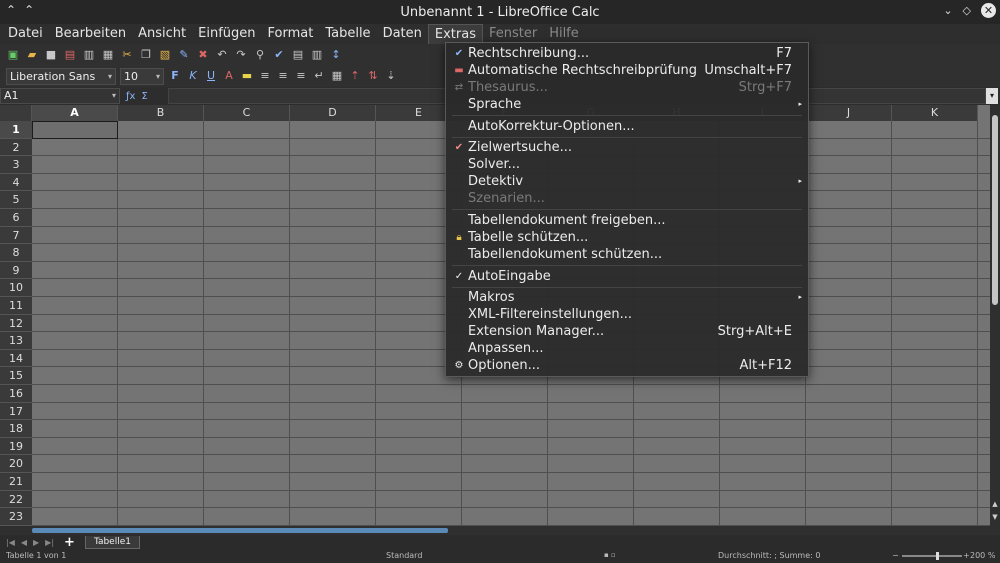 The image size is (1000, 563). I want to click on align-middle-icon: ⇅, so click(373, 76).